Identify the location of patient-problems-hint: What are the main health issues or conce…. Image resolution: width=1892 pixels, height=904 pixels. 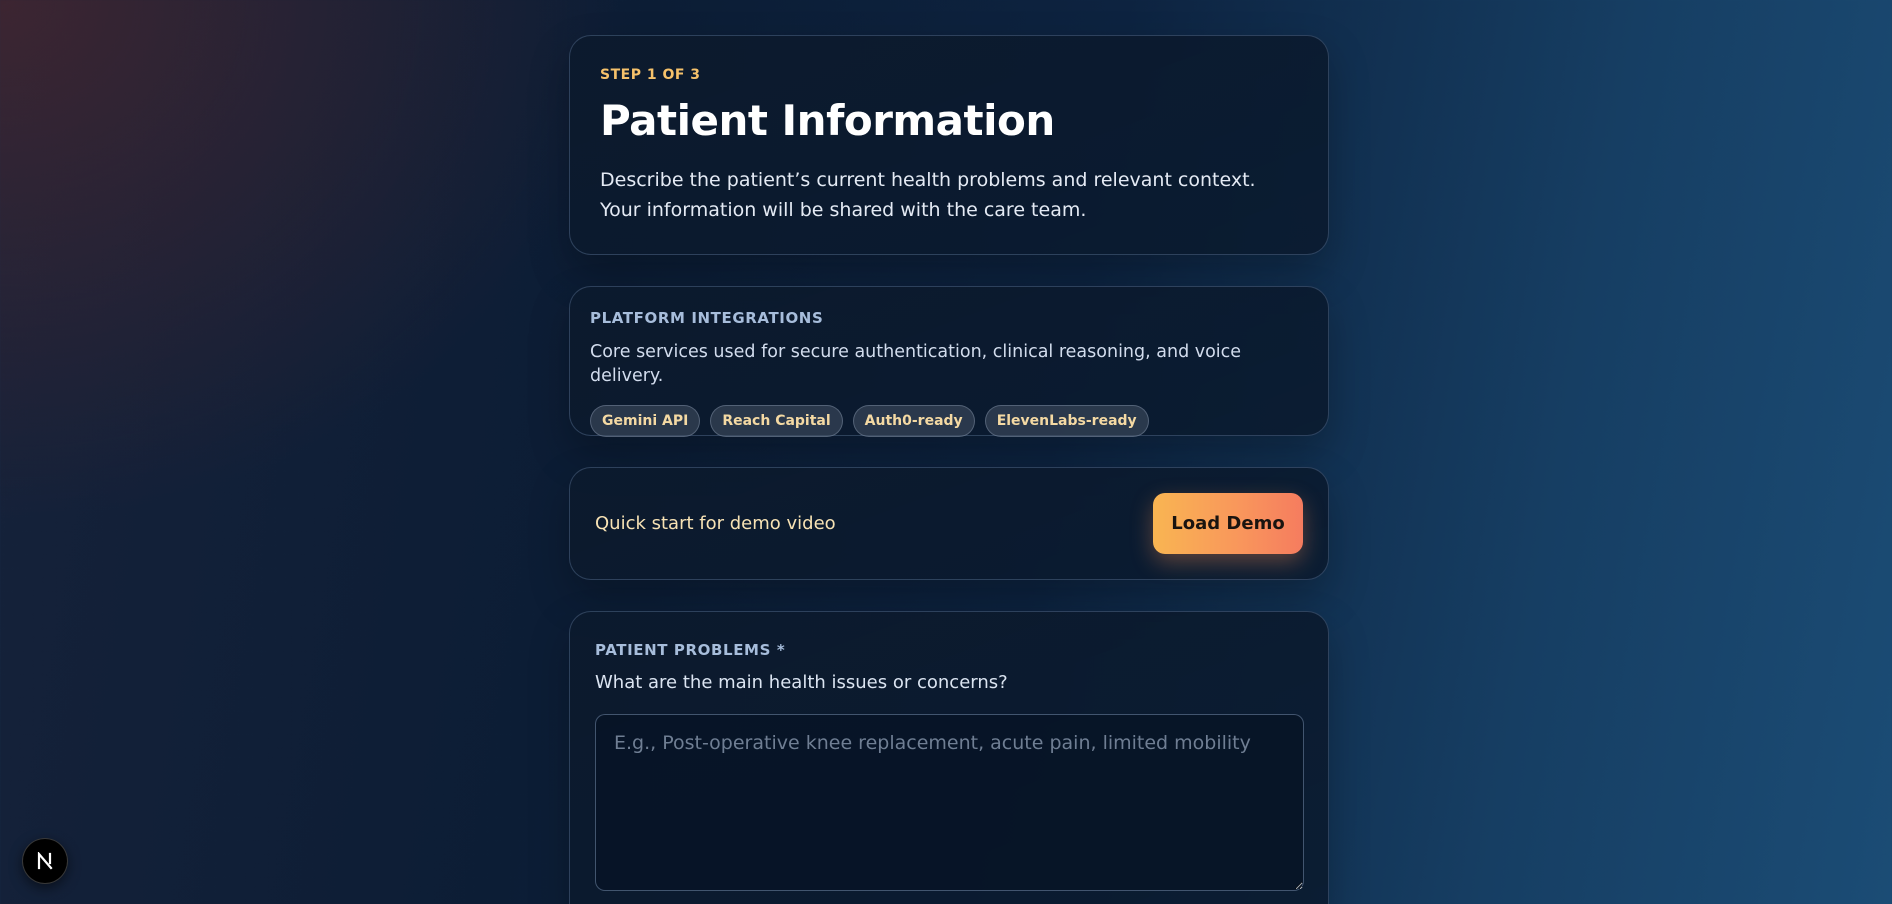
(801, 682).